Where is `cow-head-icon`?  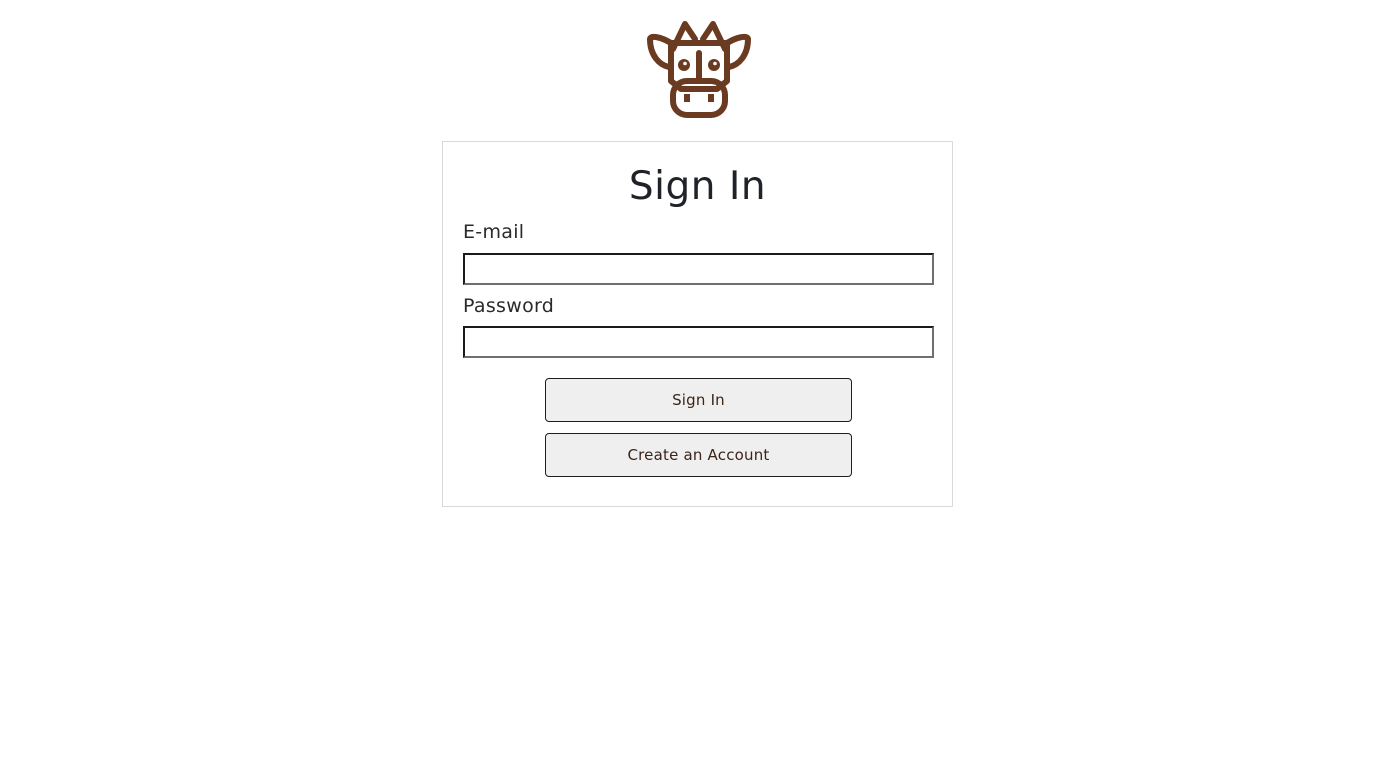 cow-head-icon is located at coordinates (699, 69).